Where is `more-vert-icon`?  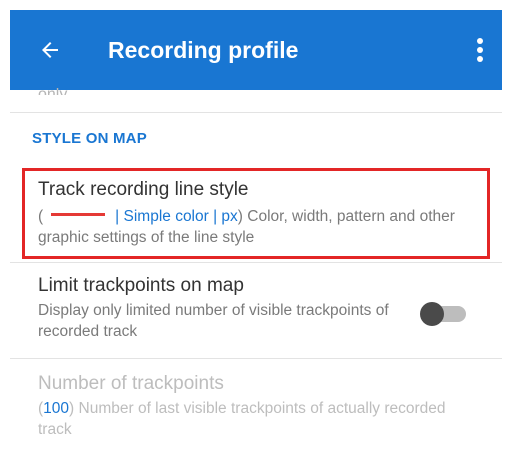
more-vert-icon is located at coordinates (480, 50).